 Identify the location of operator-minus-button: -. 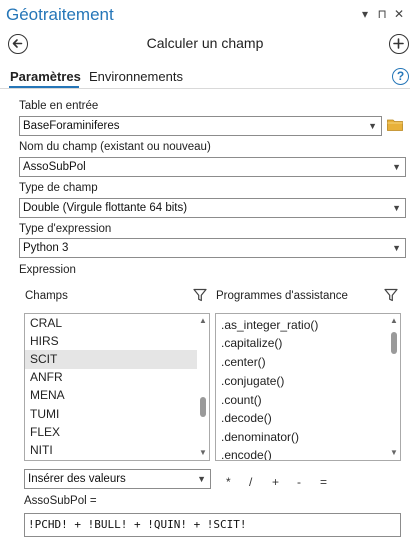
(299, 482).